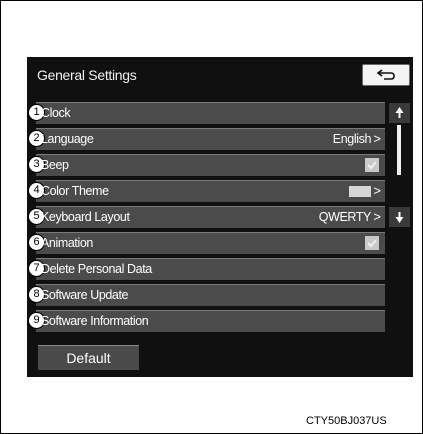 This screenshot has height=434, width=423. I want to click on page-title: General Settings, so click(87, 75).